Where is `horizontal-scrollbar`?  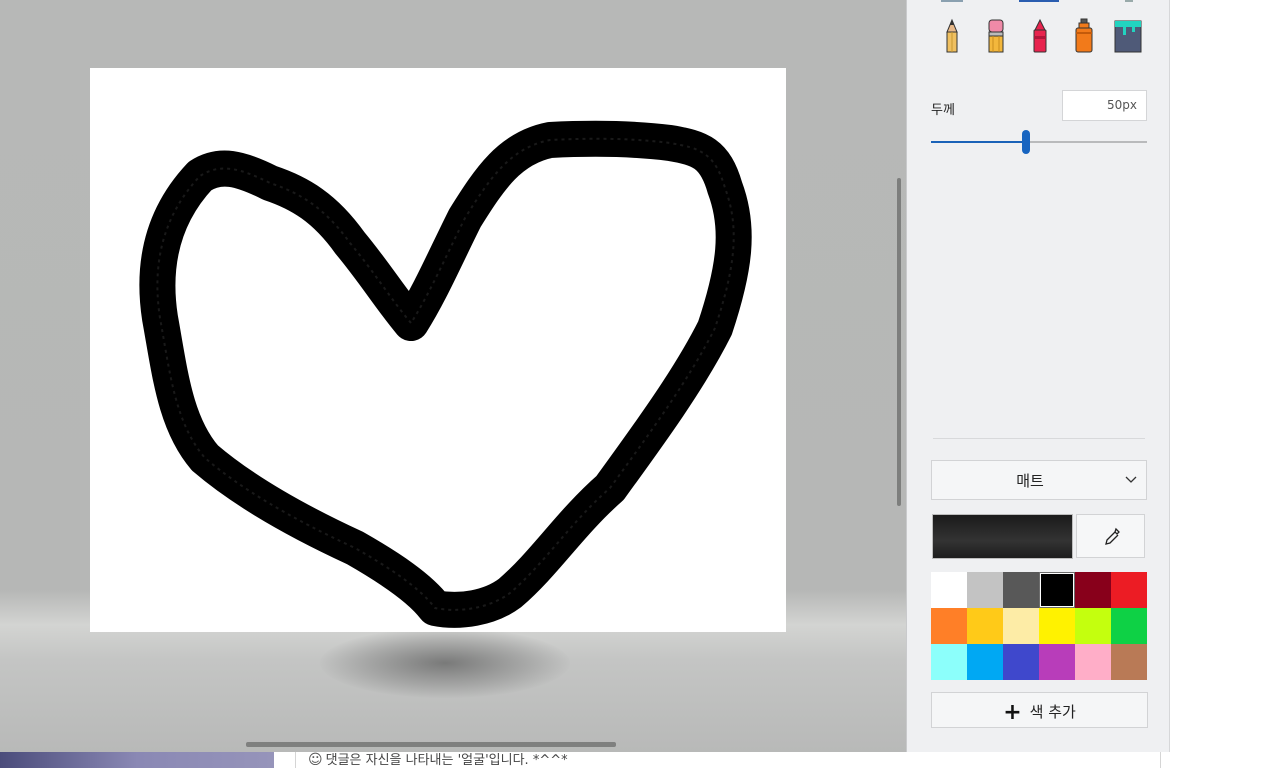
horizontal-scrollbar is located at coordinates (431, 744).